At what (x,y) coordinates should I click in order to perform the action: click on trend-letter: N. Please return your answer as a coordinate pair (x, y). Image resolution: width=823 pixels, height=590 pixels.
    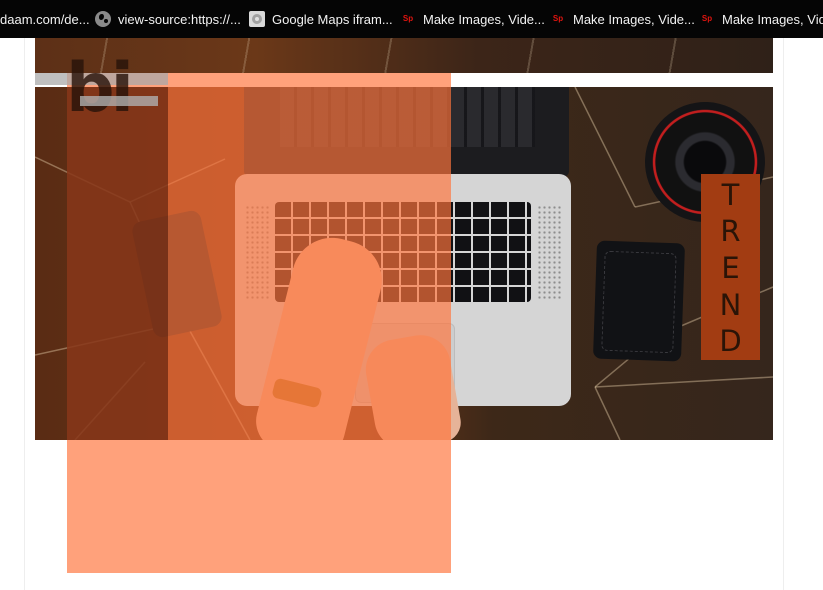
    Looking at the image, I should click on (730, 305).